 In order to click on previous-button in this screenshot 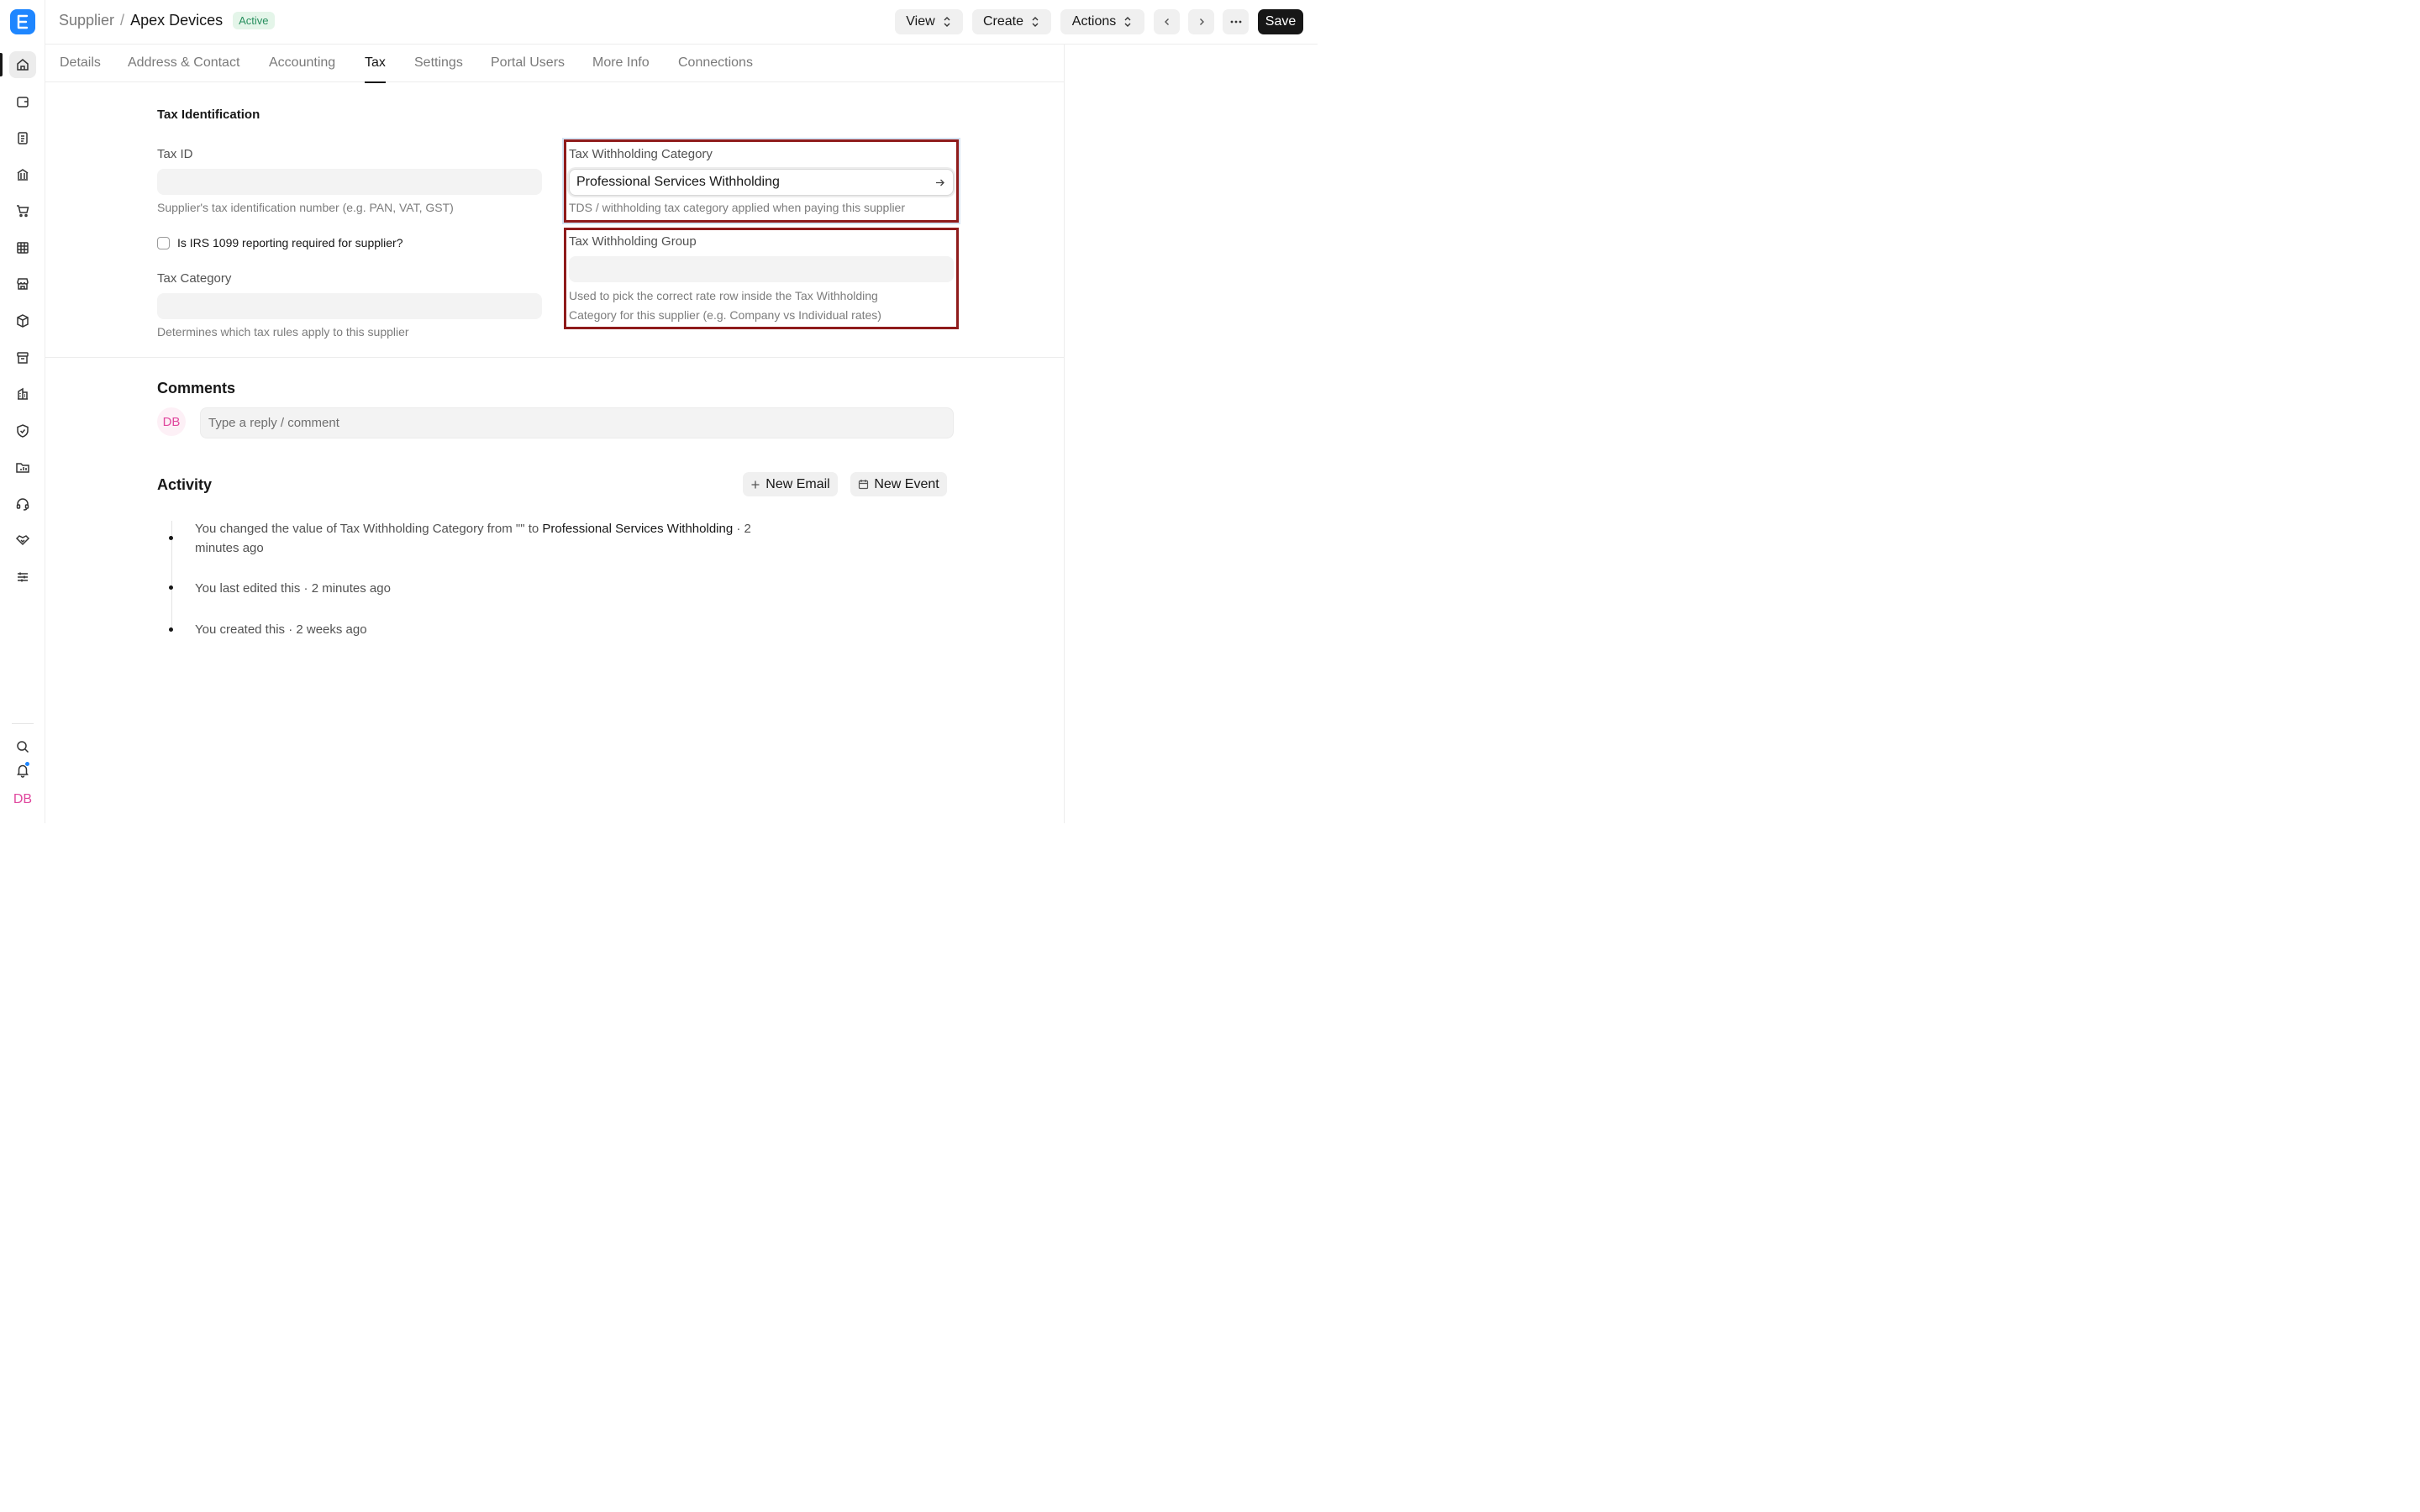, I will do `click(1167, 21)`.